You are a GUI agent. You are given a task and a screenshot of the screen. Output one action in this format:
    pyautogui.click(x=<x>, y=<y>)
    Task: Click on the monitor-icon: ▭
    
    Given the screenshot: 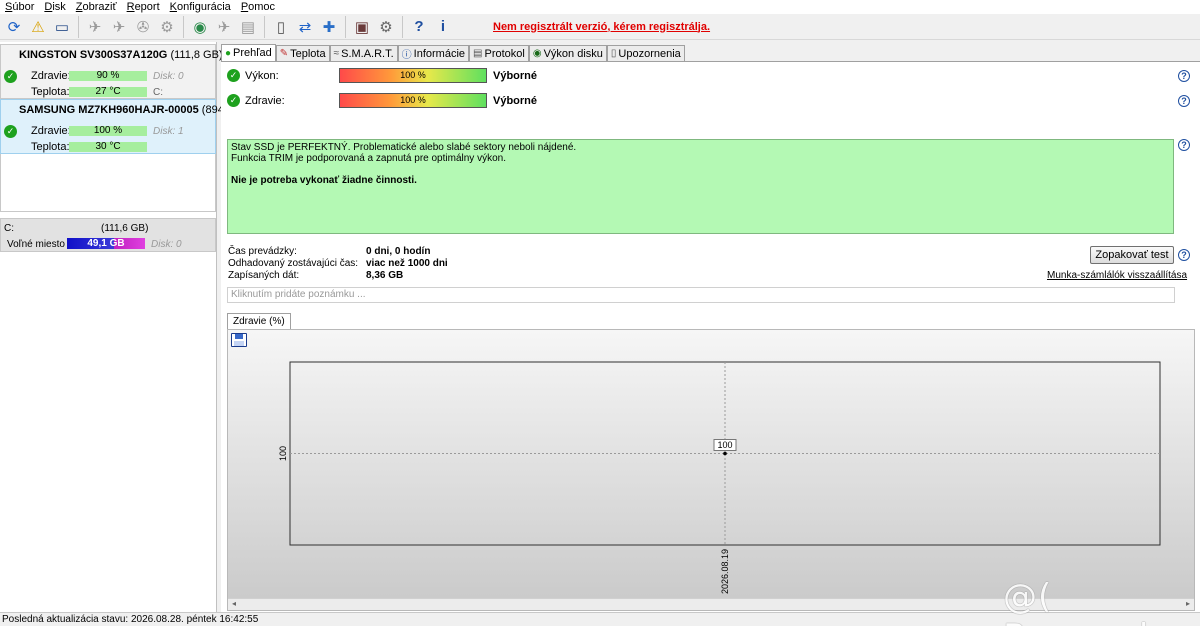 What is the action you would take?
    pyautogui.click(x=62, y=27)
    